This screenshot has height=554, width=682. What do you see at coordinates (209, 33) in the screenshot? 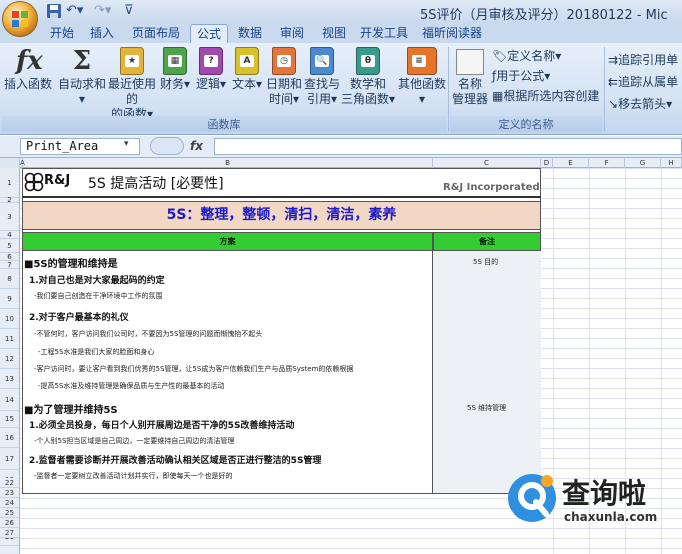
I see `tab-formulas: 公式` at bounding box center [209, 33].